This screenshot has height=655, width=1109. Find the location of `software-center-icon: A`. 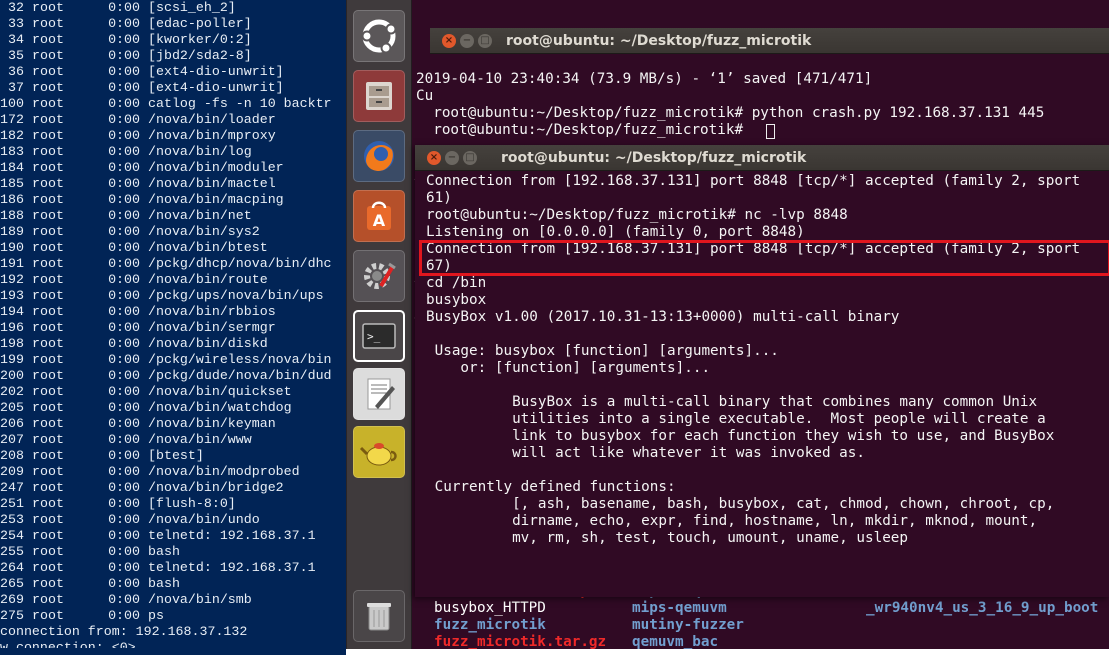

software-center-icon: A is located at coordinates (379, 216).